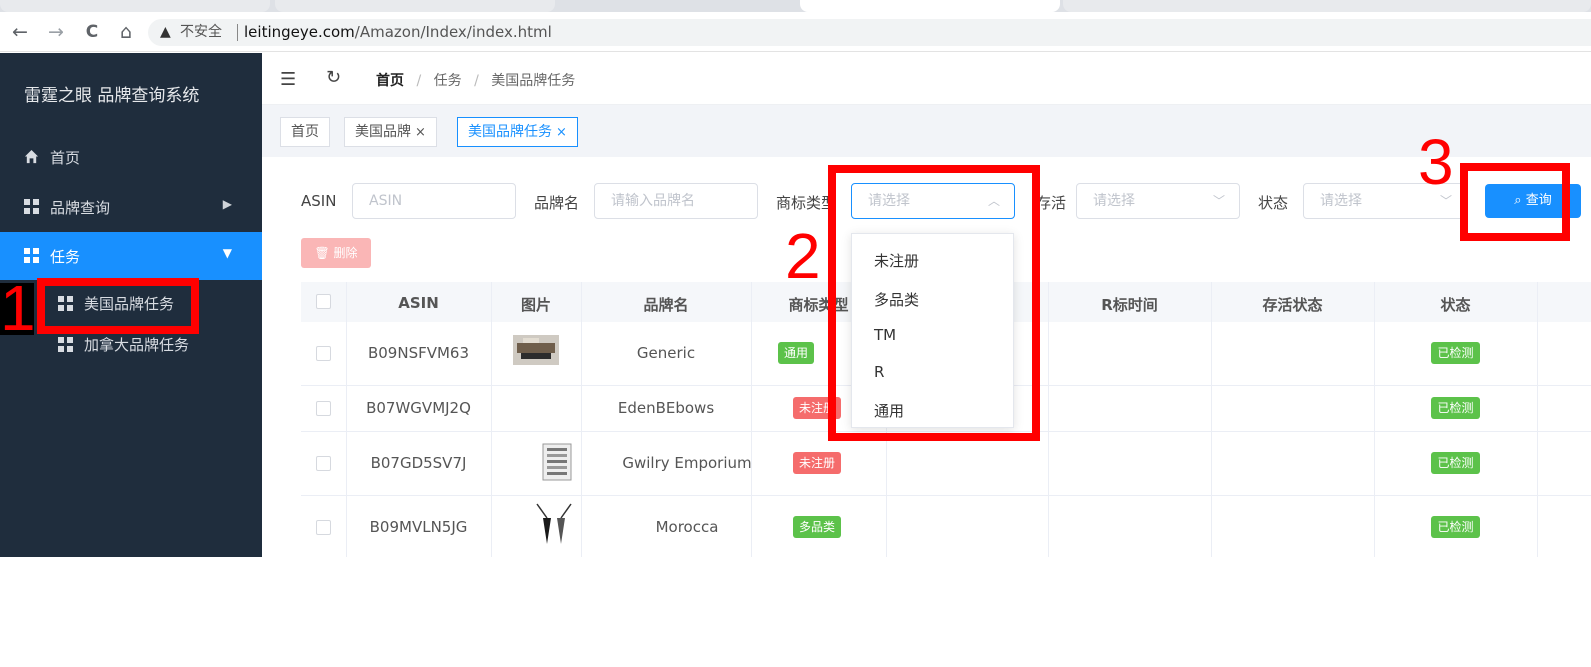 This screenshot has width=1591, height=667. Describe the element at coordinates (288, 79) in the screenshot. I see `menu-toggle-icon: ☰` at that location.